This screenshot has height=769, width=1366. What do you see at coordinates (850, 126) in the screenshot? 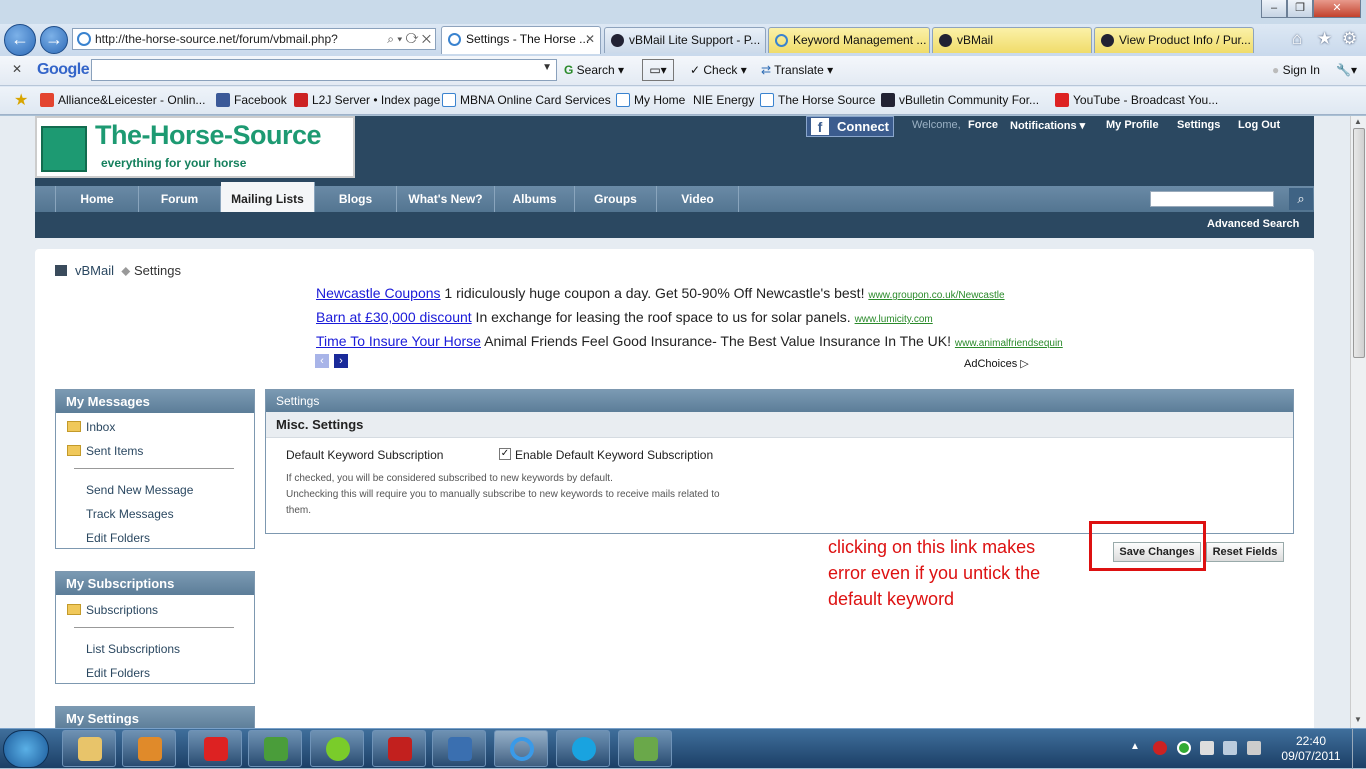
I see `facebook-connect-button: f Connect` at bounding box center [850, 126].